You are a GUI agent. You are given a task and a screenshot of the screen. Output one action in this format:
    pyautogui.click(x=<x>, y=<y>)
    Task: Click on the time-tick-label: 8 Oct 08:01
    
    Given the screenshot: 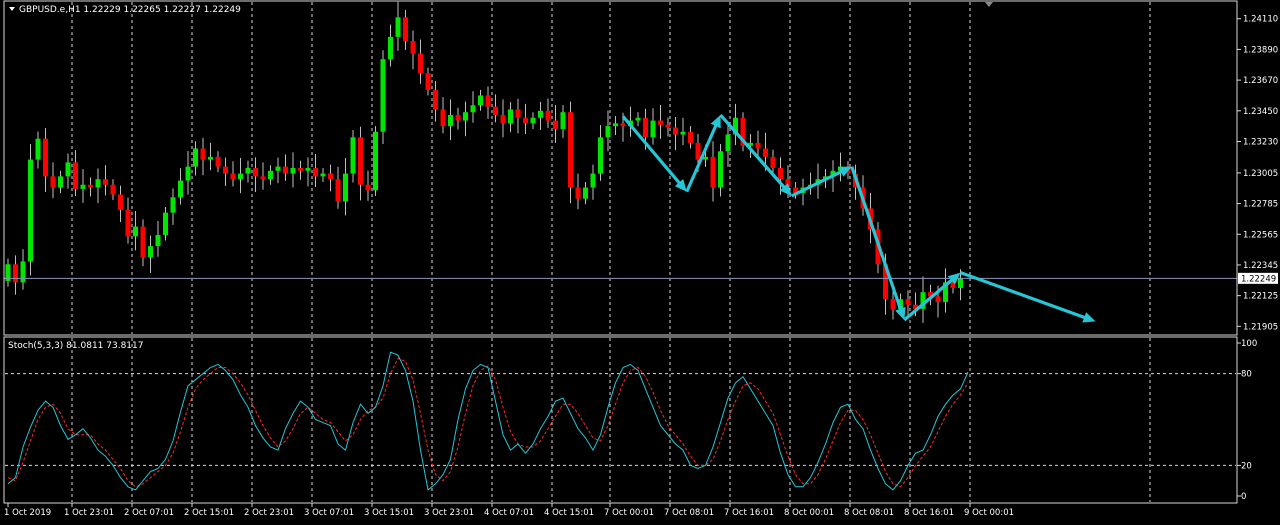 What is the action you would take?
    pyautogui.click(x=869, y=513)
    